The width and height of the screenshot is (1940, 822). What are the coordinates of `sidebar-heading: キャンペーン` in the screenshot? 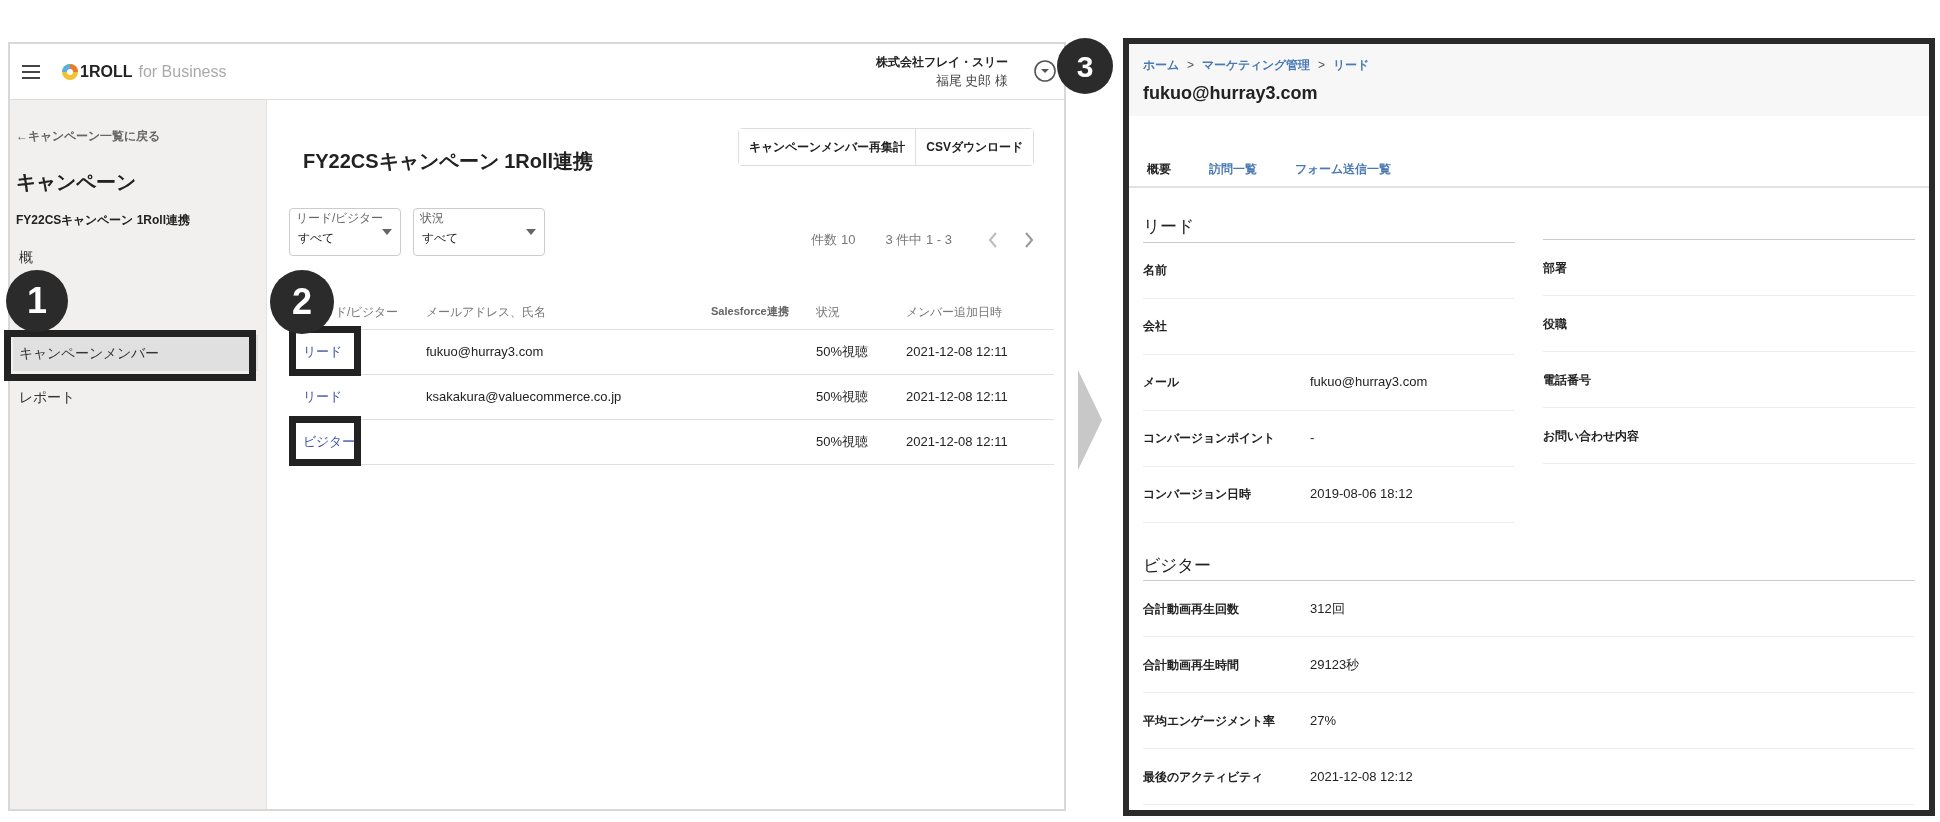 It's located at (76, 182).